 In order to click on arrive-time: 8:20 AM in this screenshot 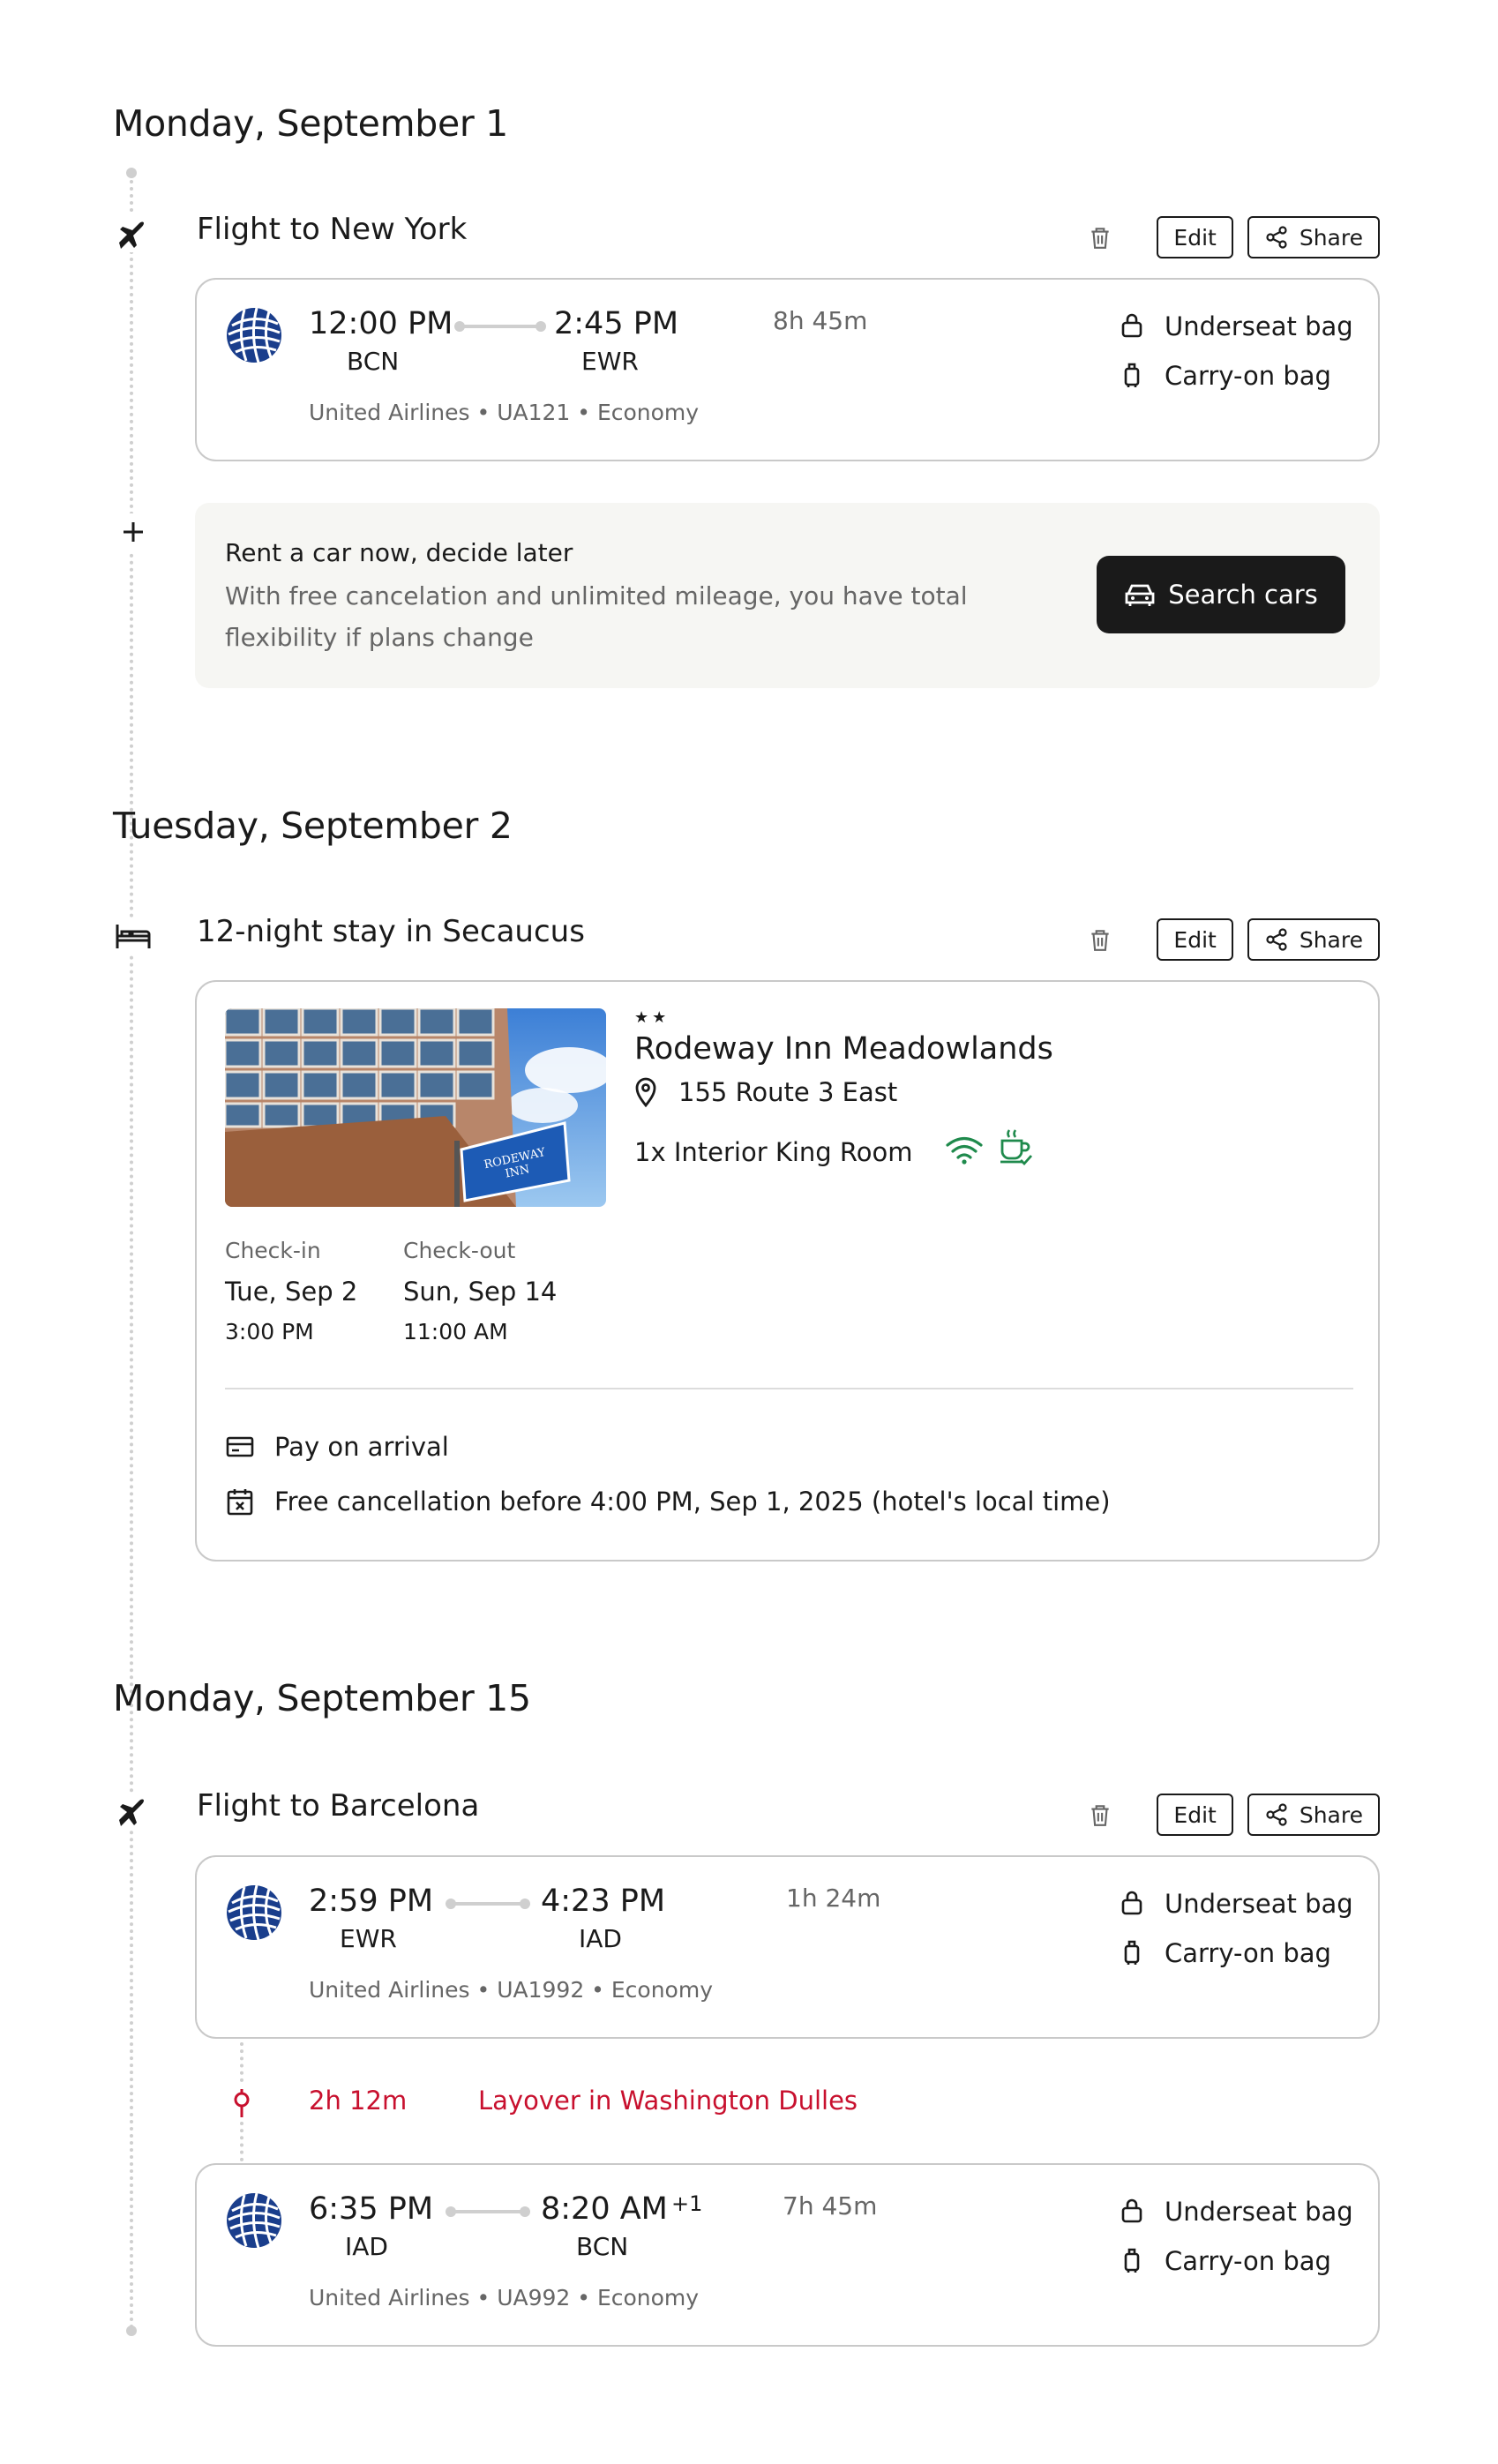, I will do `click(605, 2209)`.